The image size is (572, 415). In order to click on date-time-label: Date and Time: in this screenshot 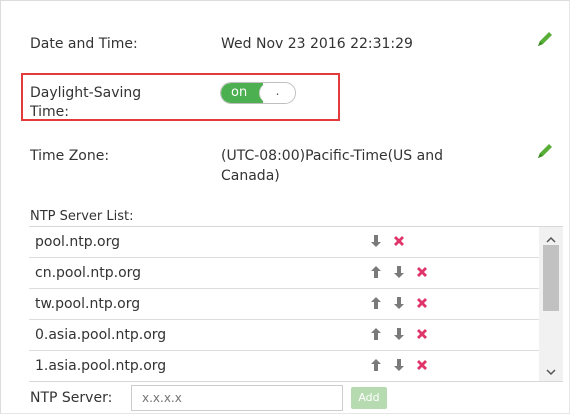, I will do `click(84, 44)`.